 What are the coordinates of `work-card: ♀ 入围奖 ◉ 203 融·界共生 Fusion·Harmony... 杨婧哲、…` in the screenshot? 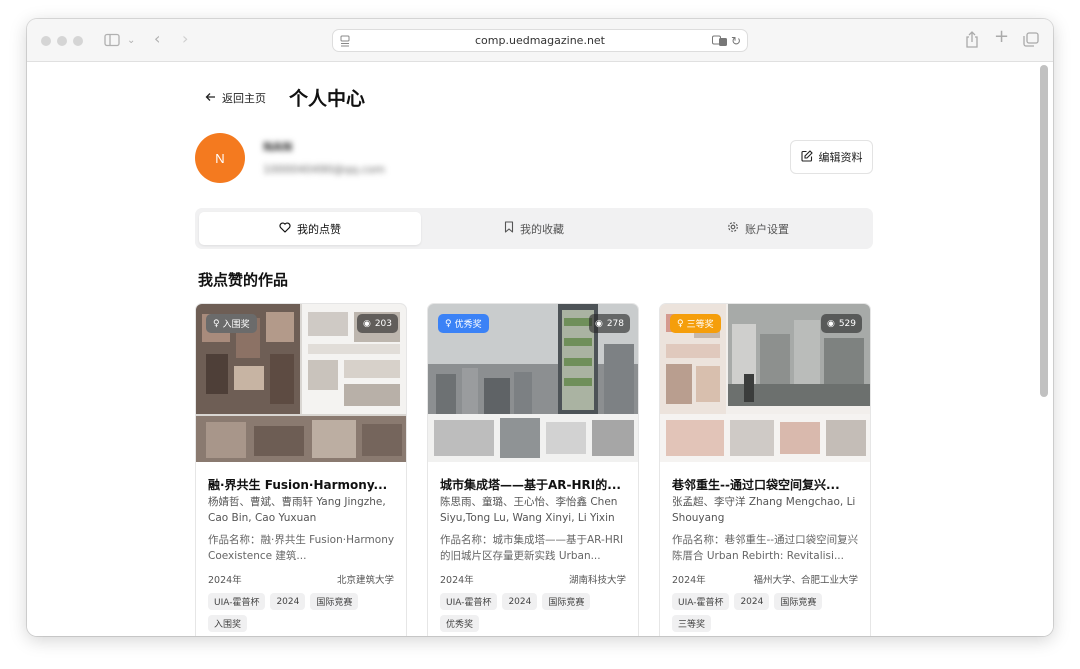 It's located at (301, 469).